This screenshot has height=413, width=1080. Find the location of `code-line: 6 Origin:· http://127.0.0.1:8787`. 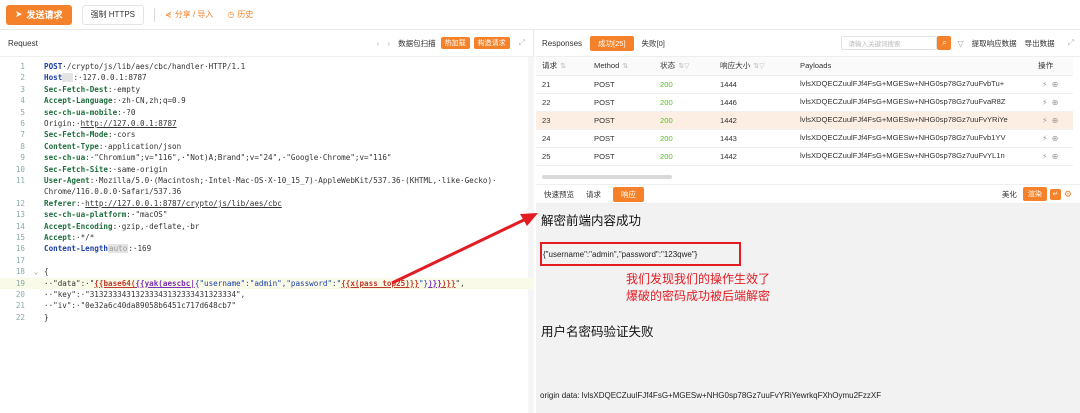

code-line: 6 Origin:· http://127.0.0.1:8787 is located at coordinates (267, 123).